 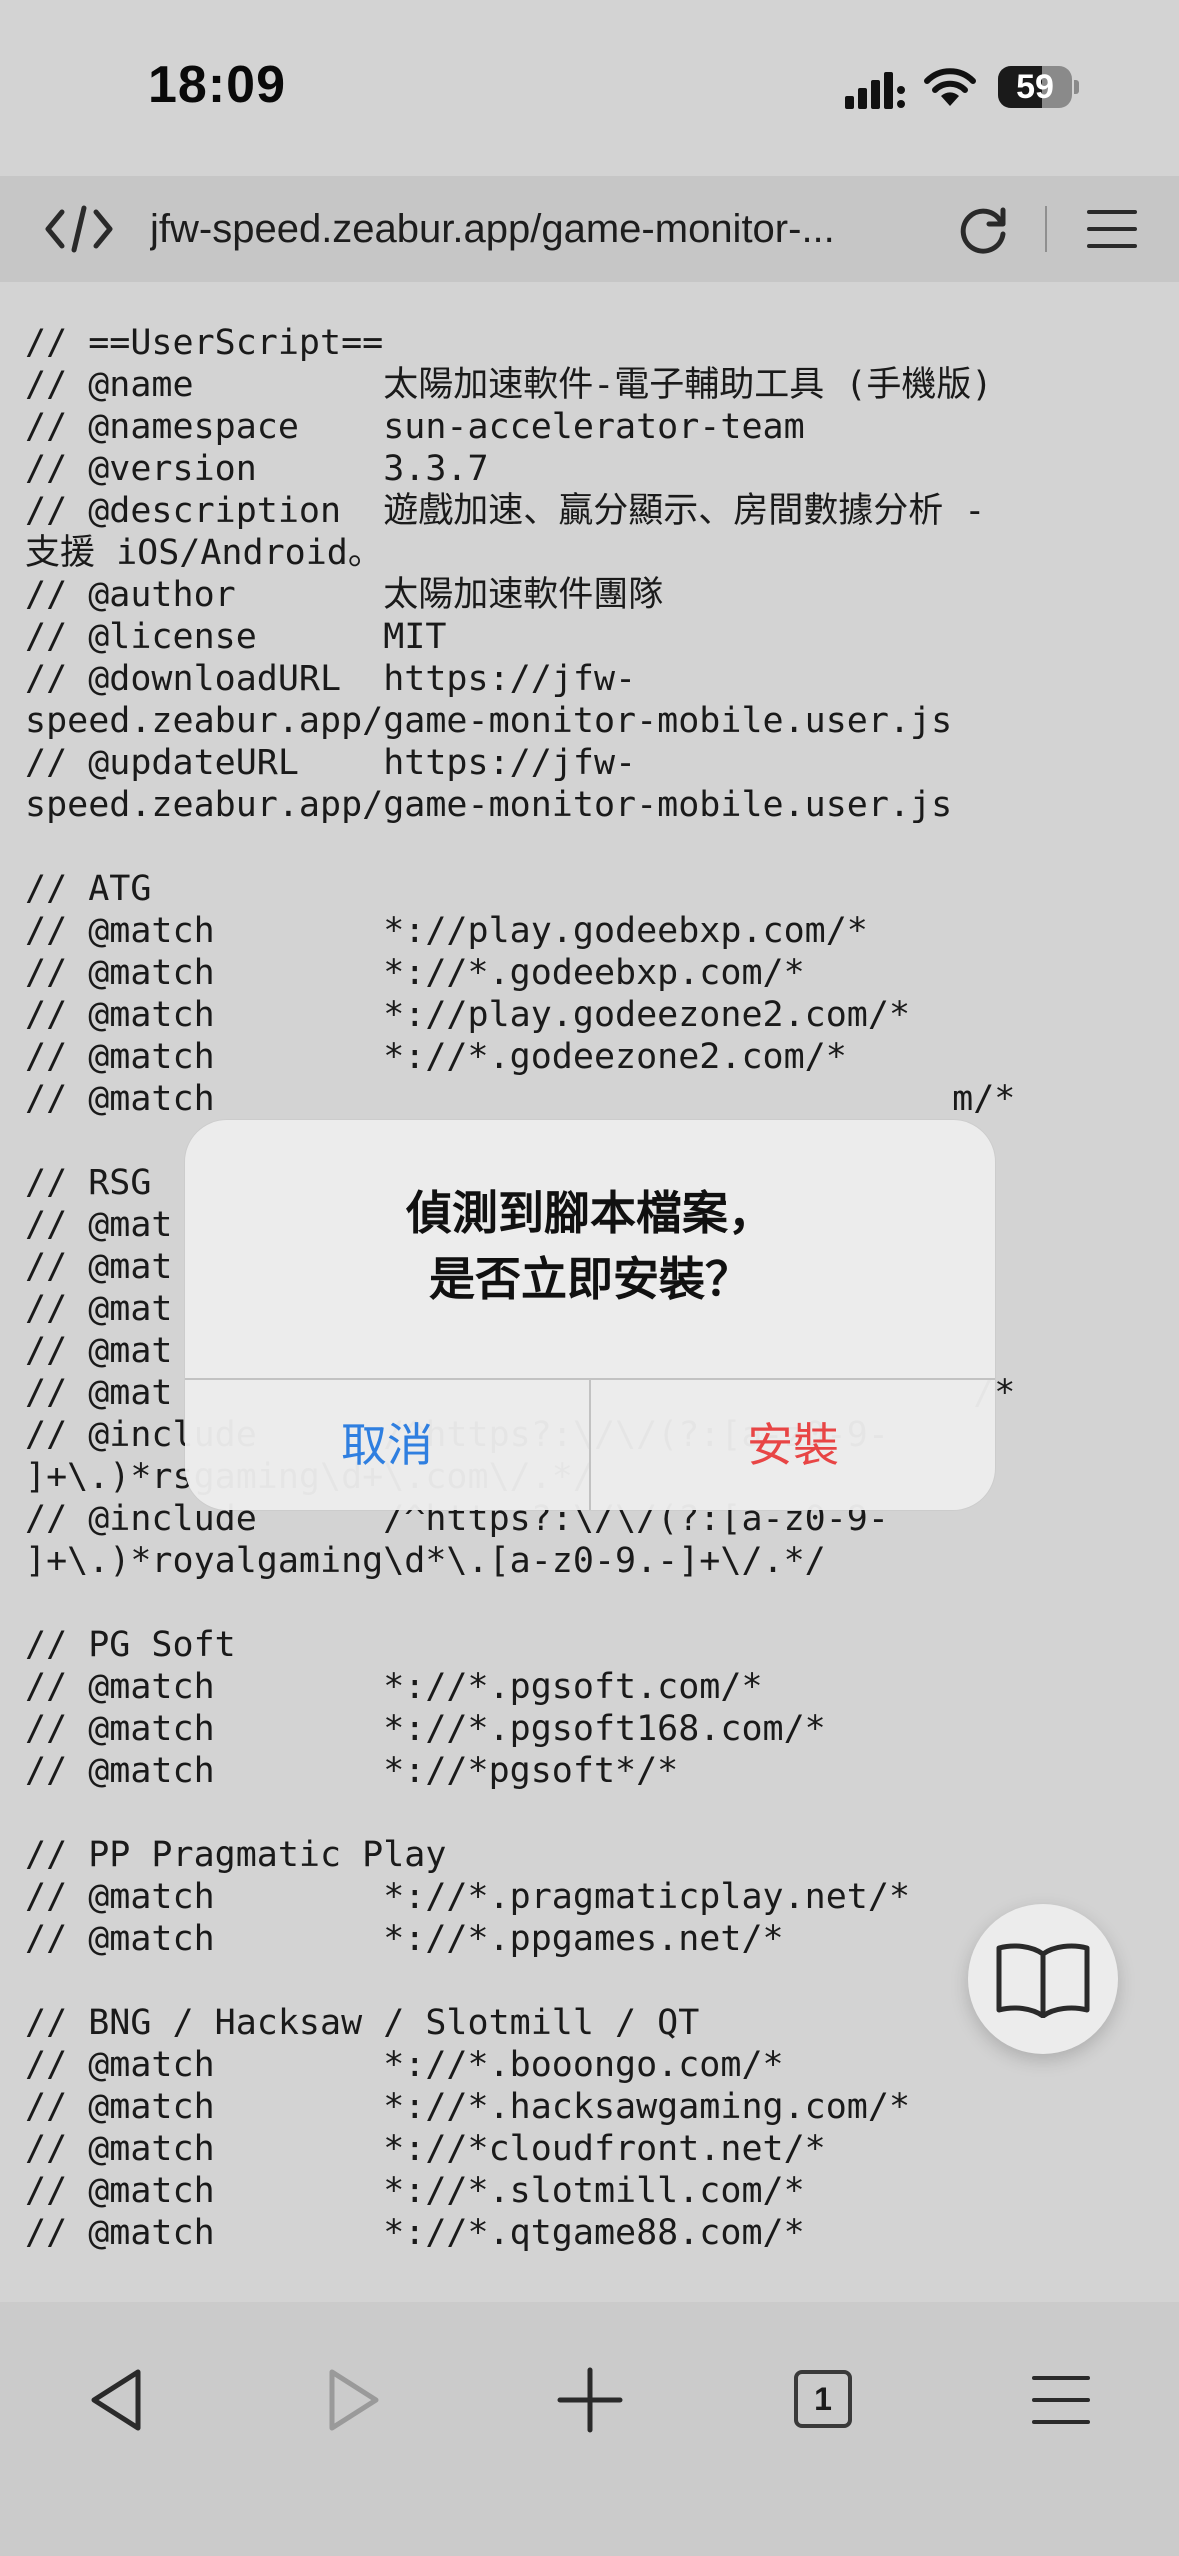 I want to click on install-alert-dialog: 偵測到腳本檔案， 是否立即安裝？ 取消 安裝, so click(x=590, y=1315).